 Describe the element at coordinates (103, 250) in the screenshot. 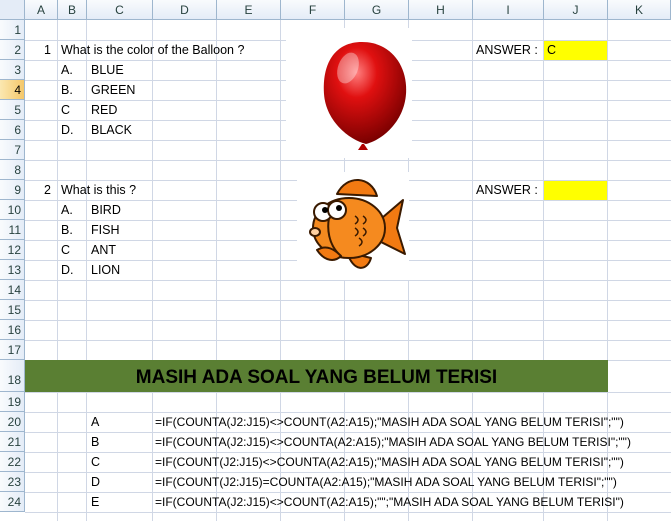

I see `q2-option-text: ANT` at that location.